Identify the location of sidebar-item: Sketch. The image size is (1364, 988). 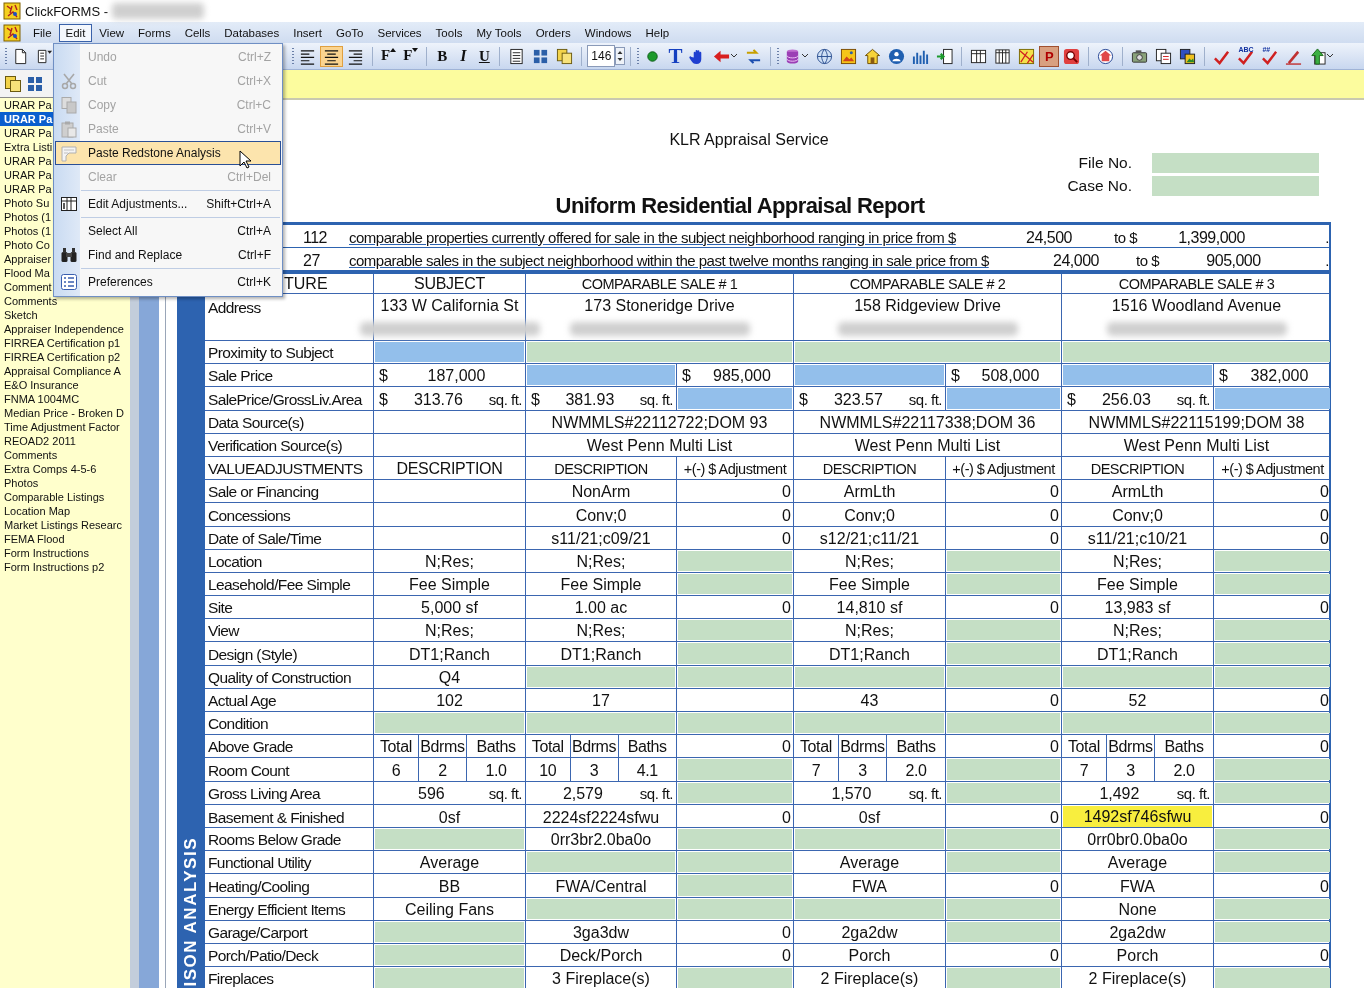
(65, 315).